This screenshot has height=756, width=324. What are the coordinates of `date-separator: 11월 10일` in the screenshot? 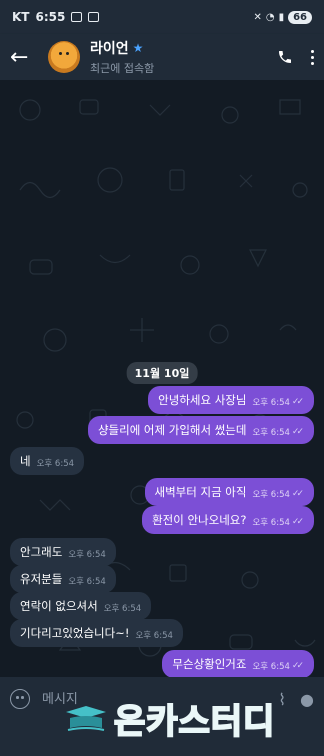 It's located at (162, 373).